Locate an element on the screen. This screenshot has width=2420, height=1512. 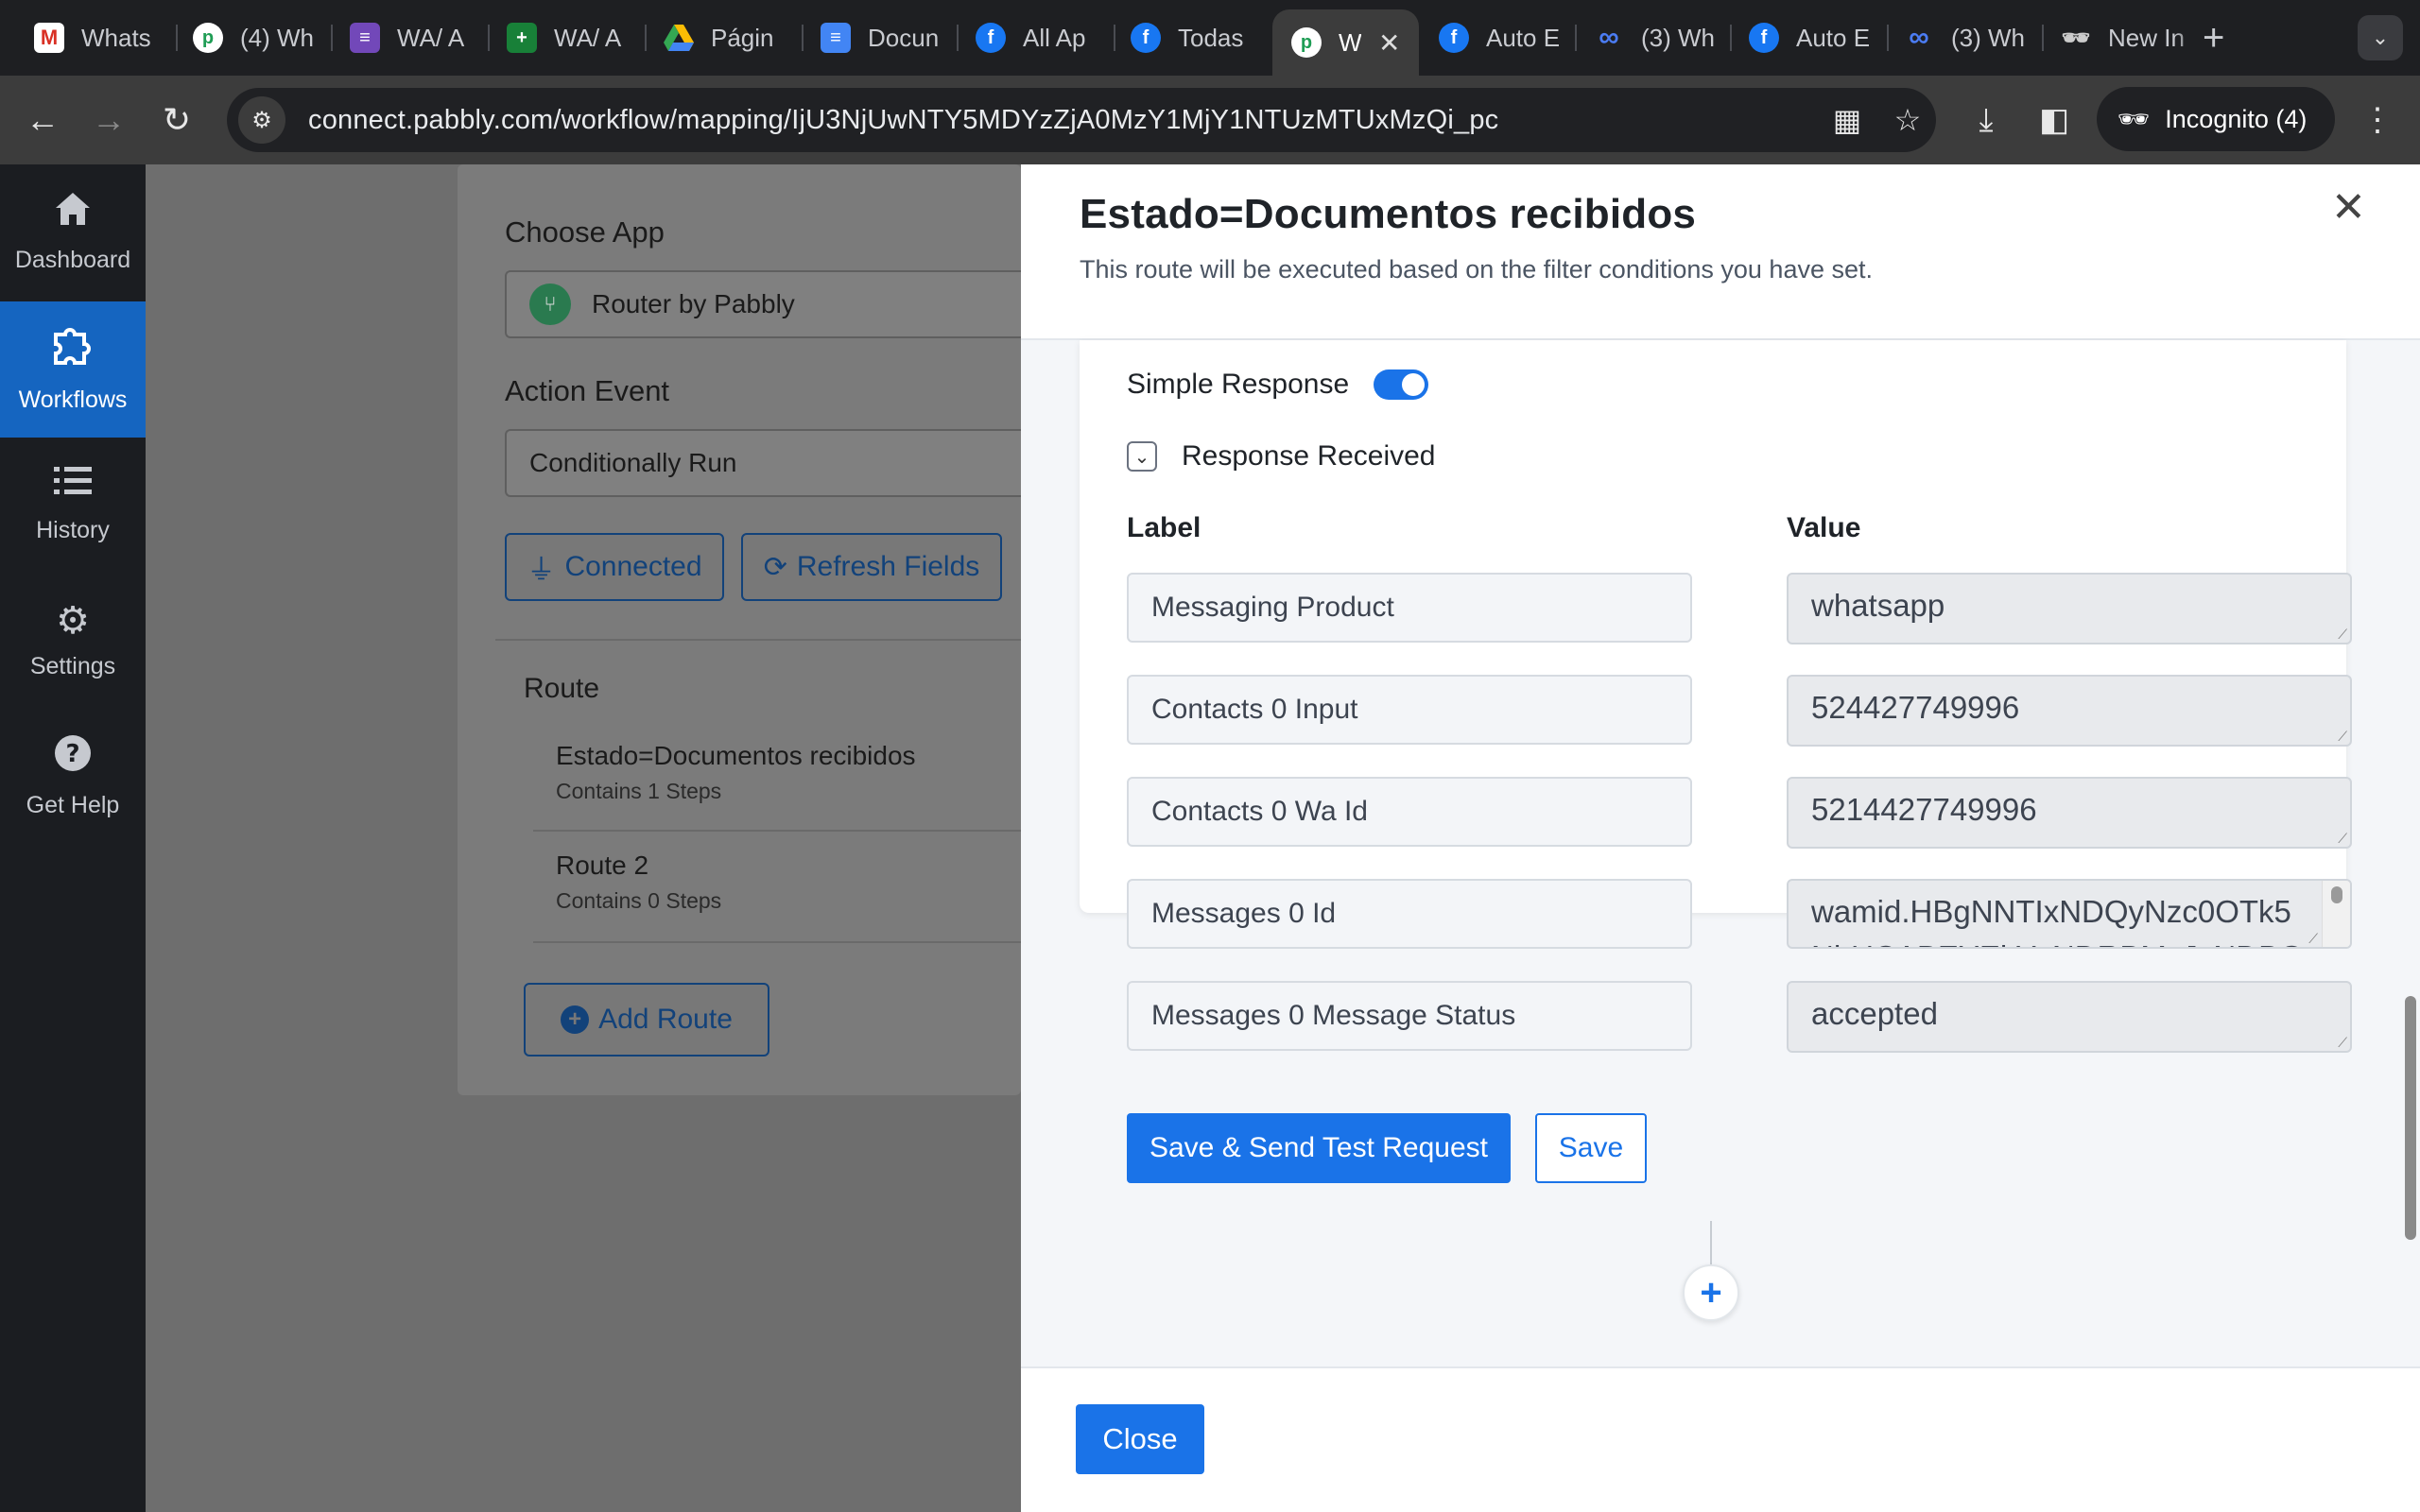
tab-label: Whats is located at coordinates (116, 37).